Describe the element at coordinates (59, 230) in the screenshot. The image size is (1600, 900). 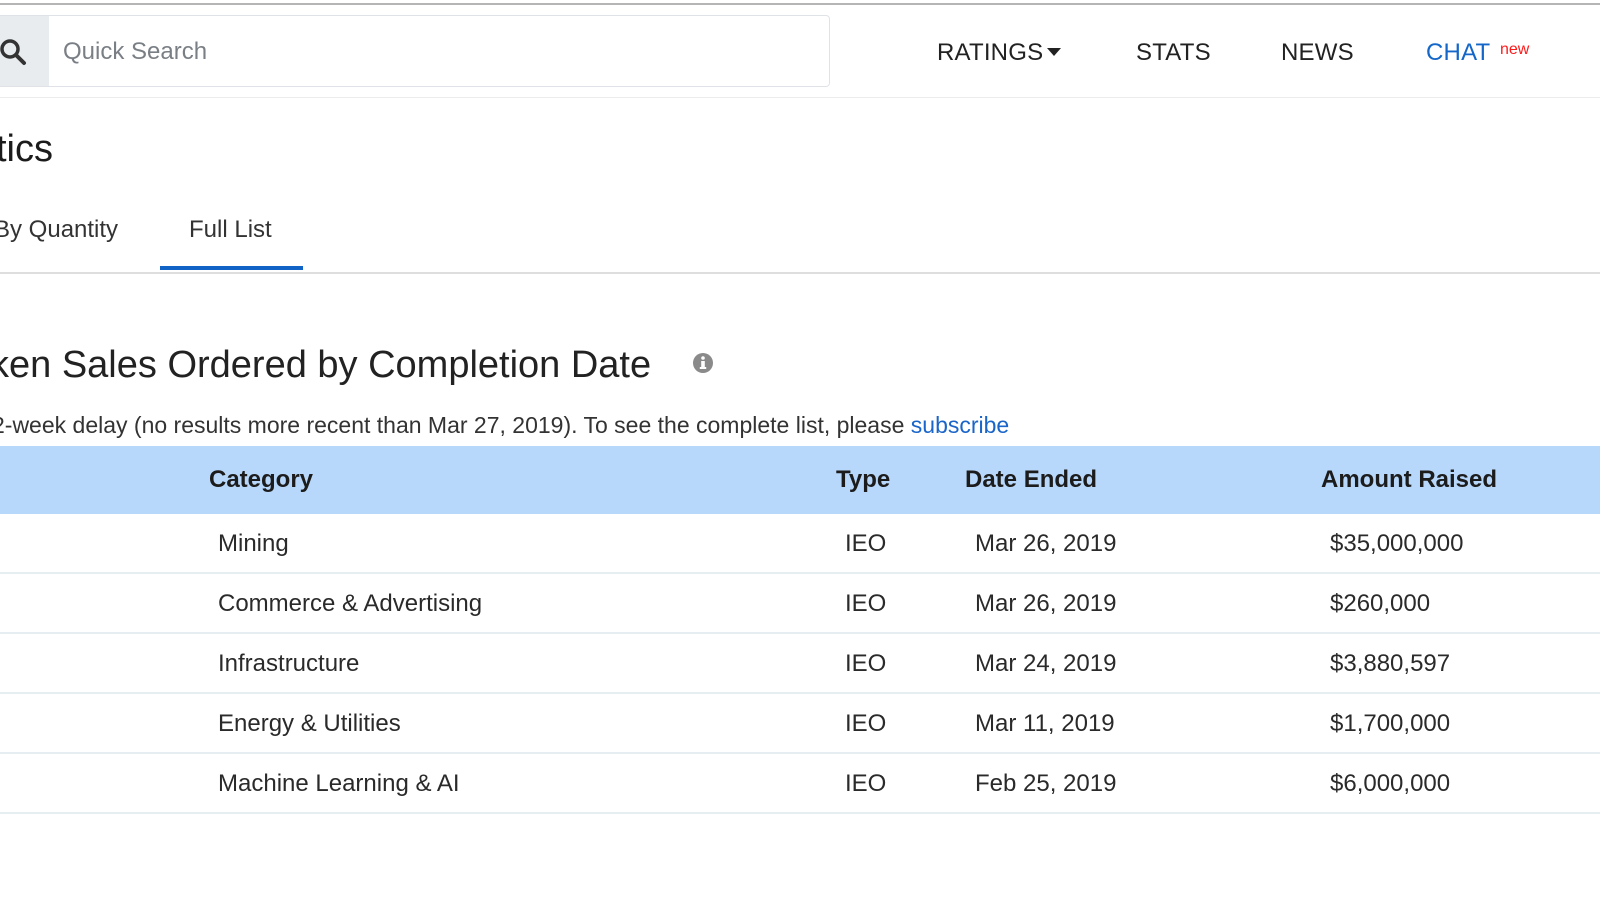
I see `tab-by-quantity: By Quantity` at that location.